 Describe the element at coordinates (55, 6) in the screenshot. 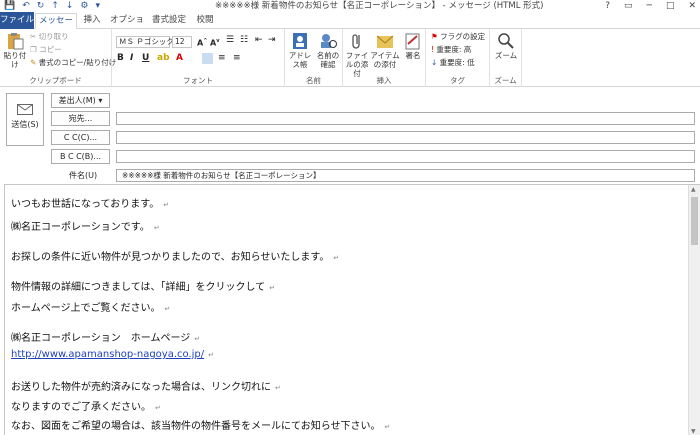

I see `previous-item-icon: ↑` at that location.